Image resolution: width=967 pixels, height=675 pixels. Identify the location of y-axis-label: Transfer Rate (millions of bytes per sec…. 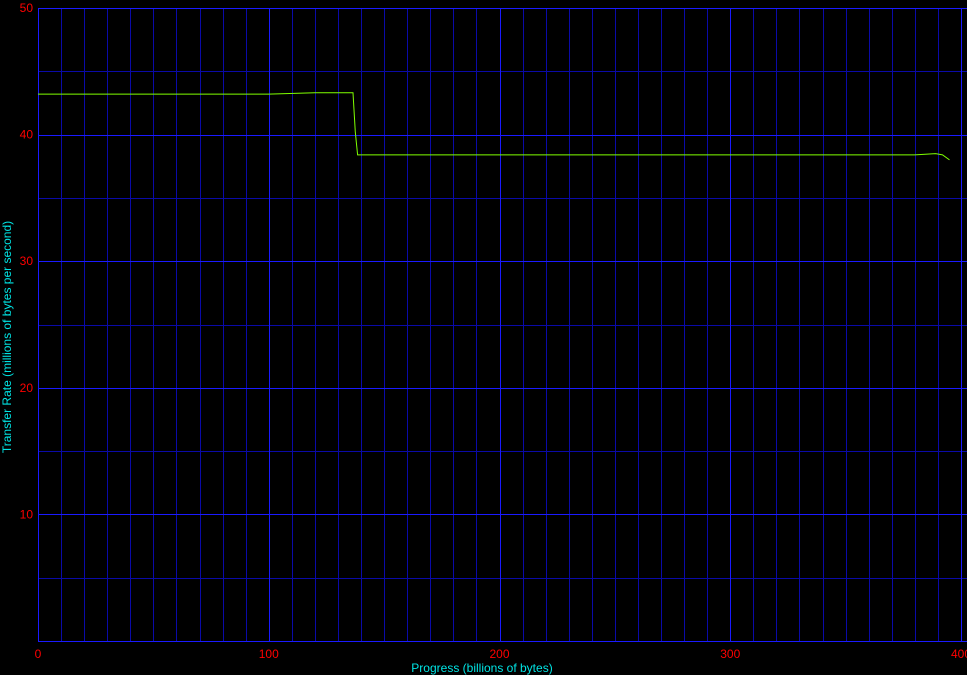
(7, 337).